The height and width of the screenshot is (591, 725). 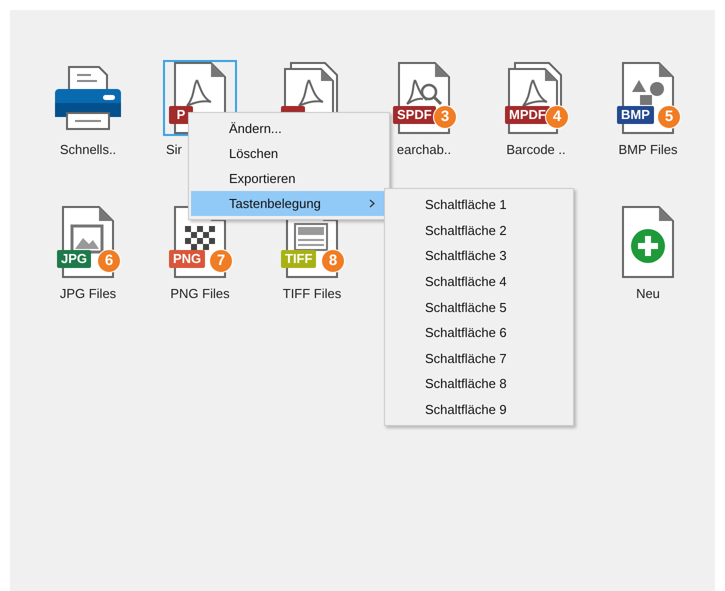 I want to click on number-badge: 3, so click(x=445, y=117).